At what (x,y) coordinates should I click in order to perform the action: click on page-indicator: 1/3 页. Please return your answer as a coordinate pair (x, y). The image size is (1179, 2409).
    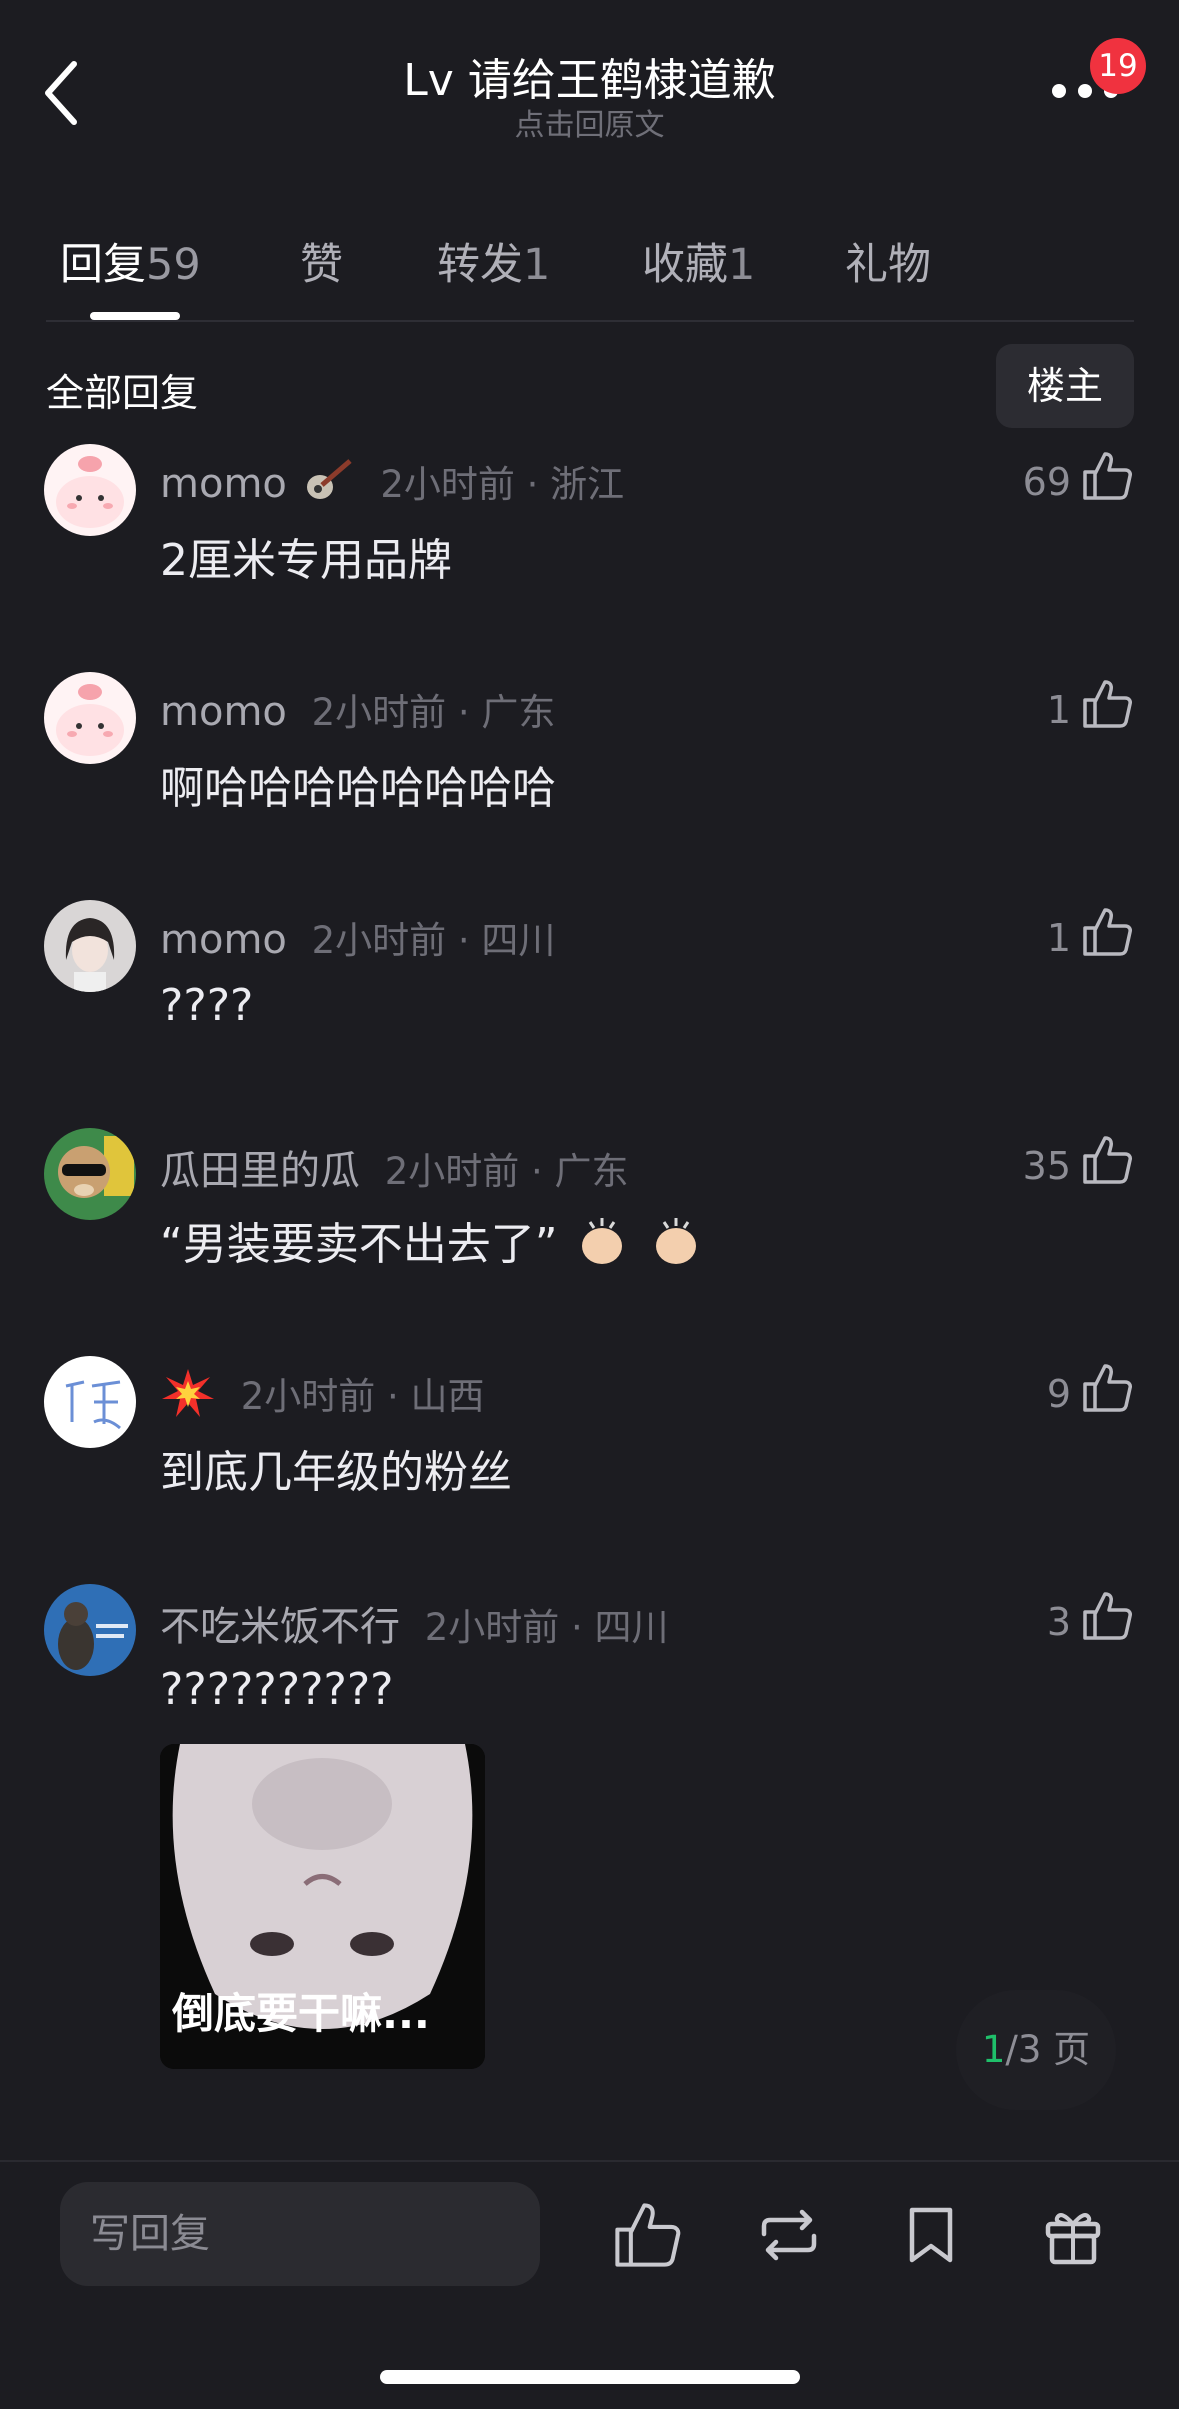
    Looking at the image, I should click on (1036, 2050).